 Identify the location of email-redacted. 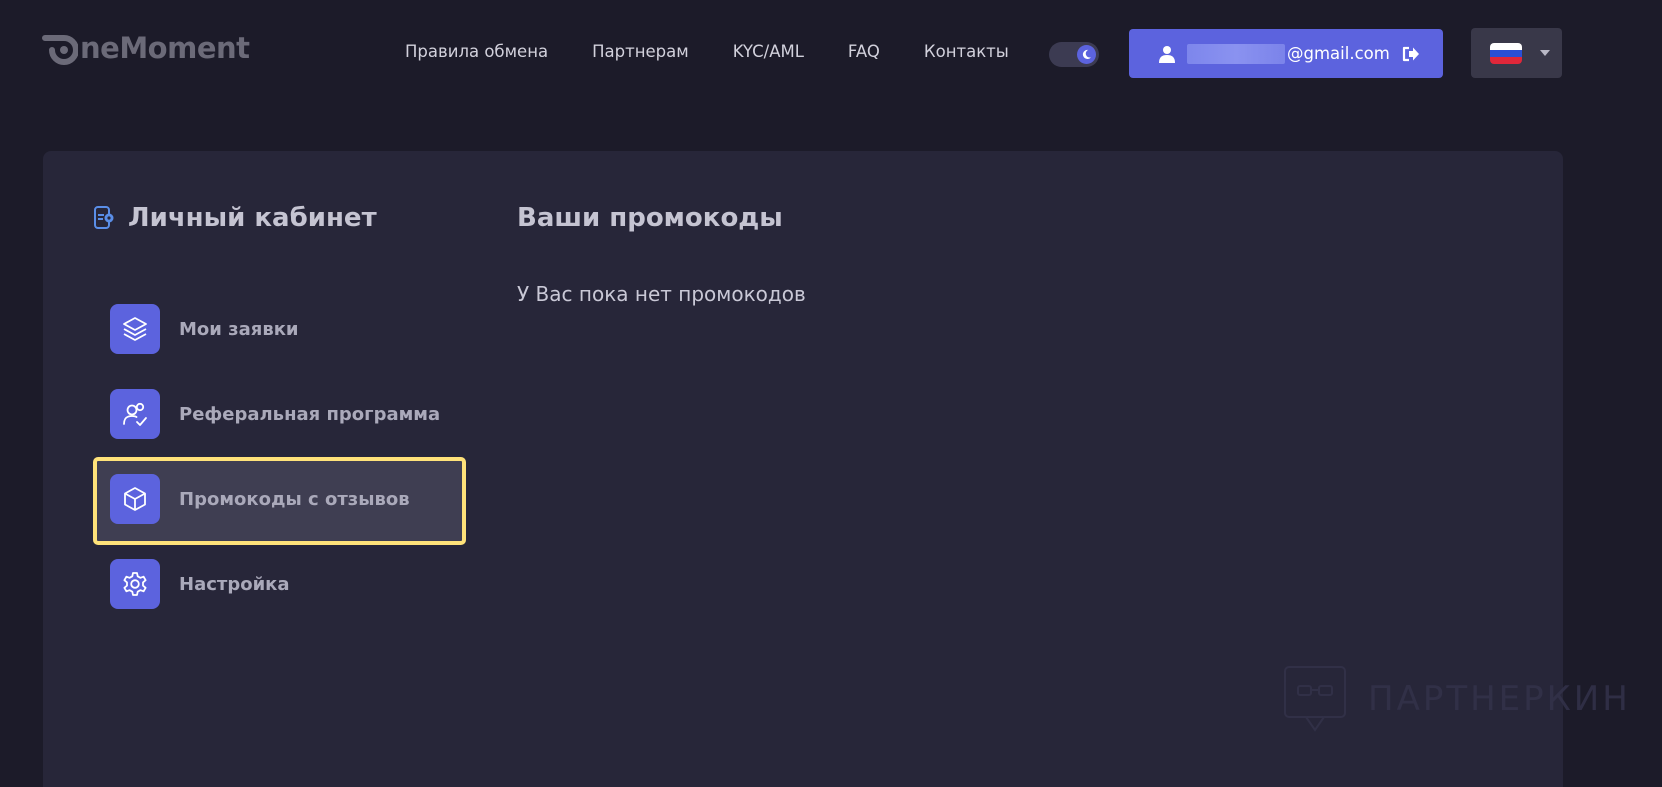
(1236, 53).